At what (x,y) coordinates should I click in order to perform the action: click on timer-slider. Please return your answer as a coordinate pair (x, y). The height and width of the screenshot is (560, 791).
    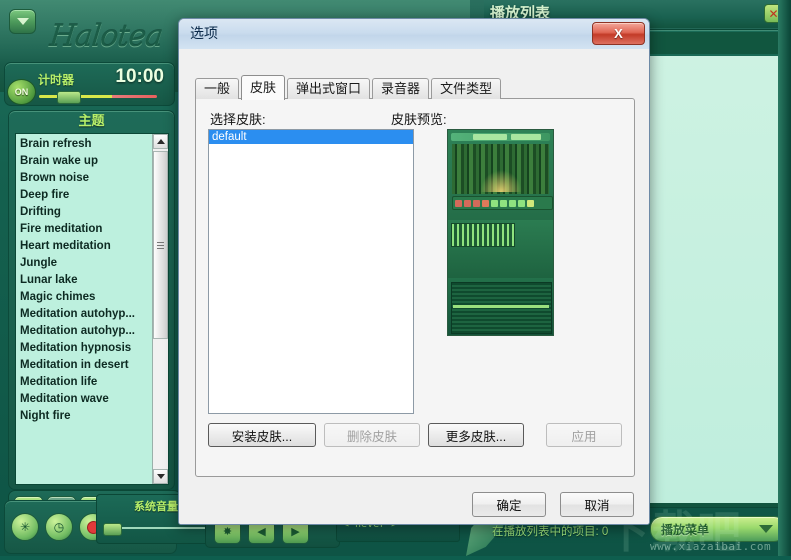
    Looking at the image, I should click on (98, 97).